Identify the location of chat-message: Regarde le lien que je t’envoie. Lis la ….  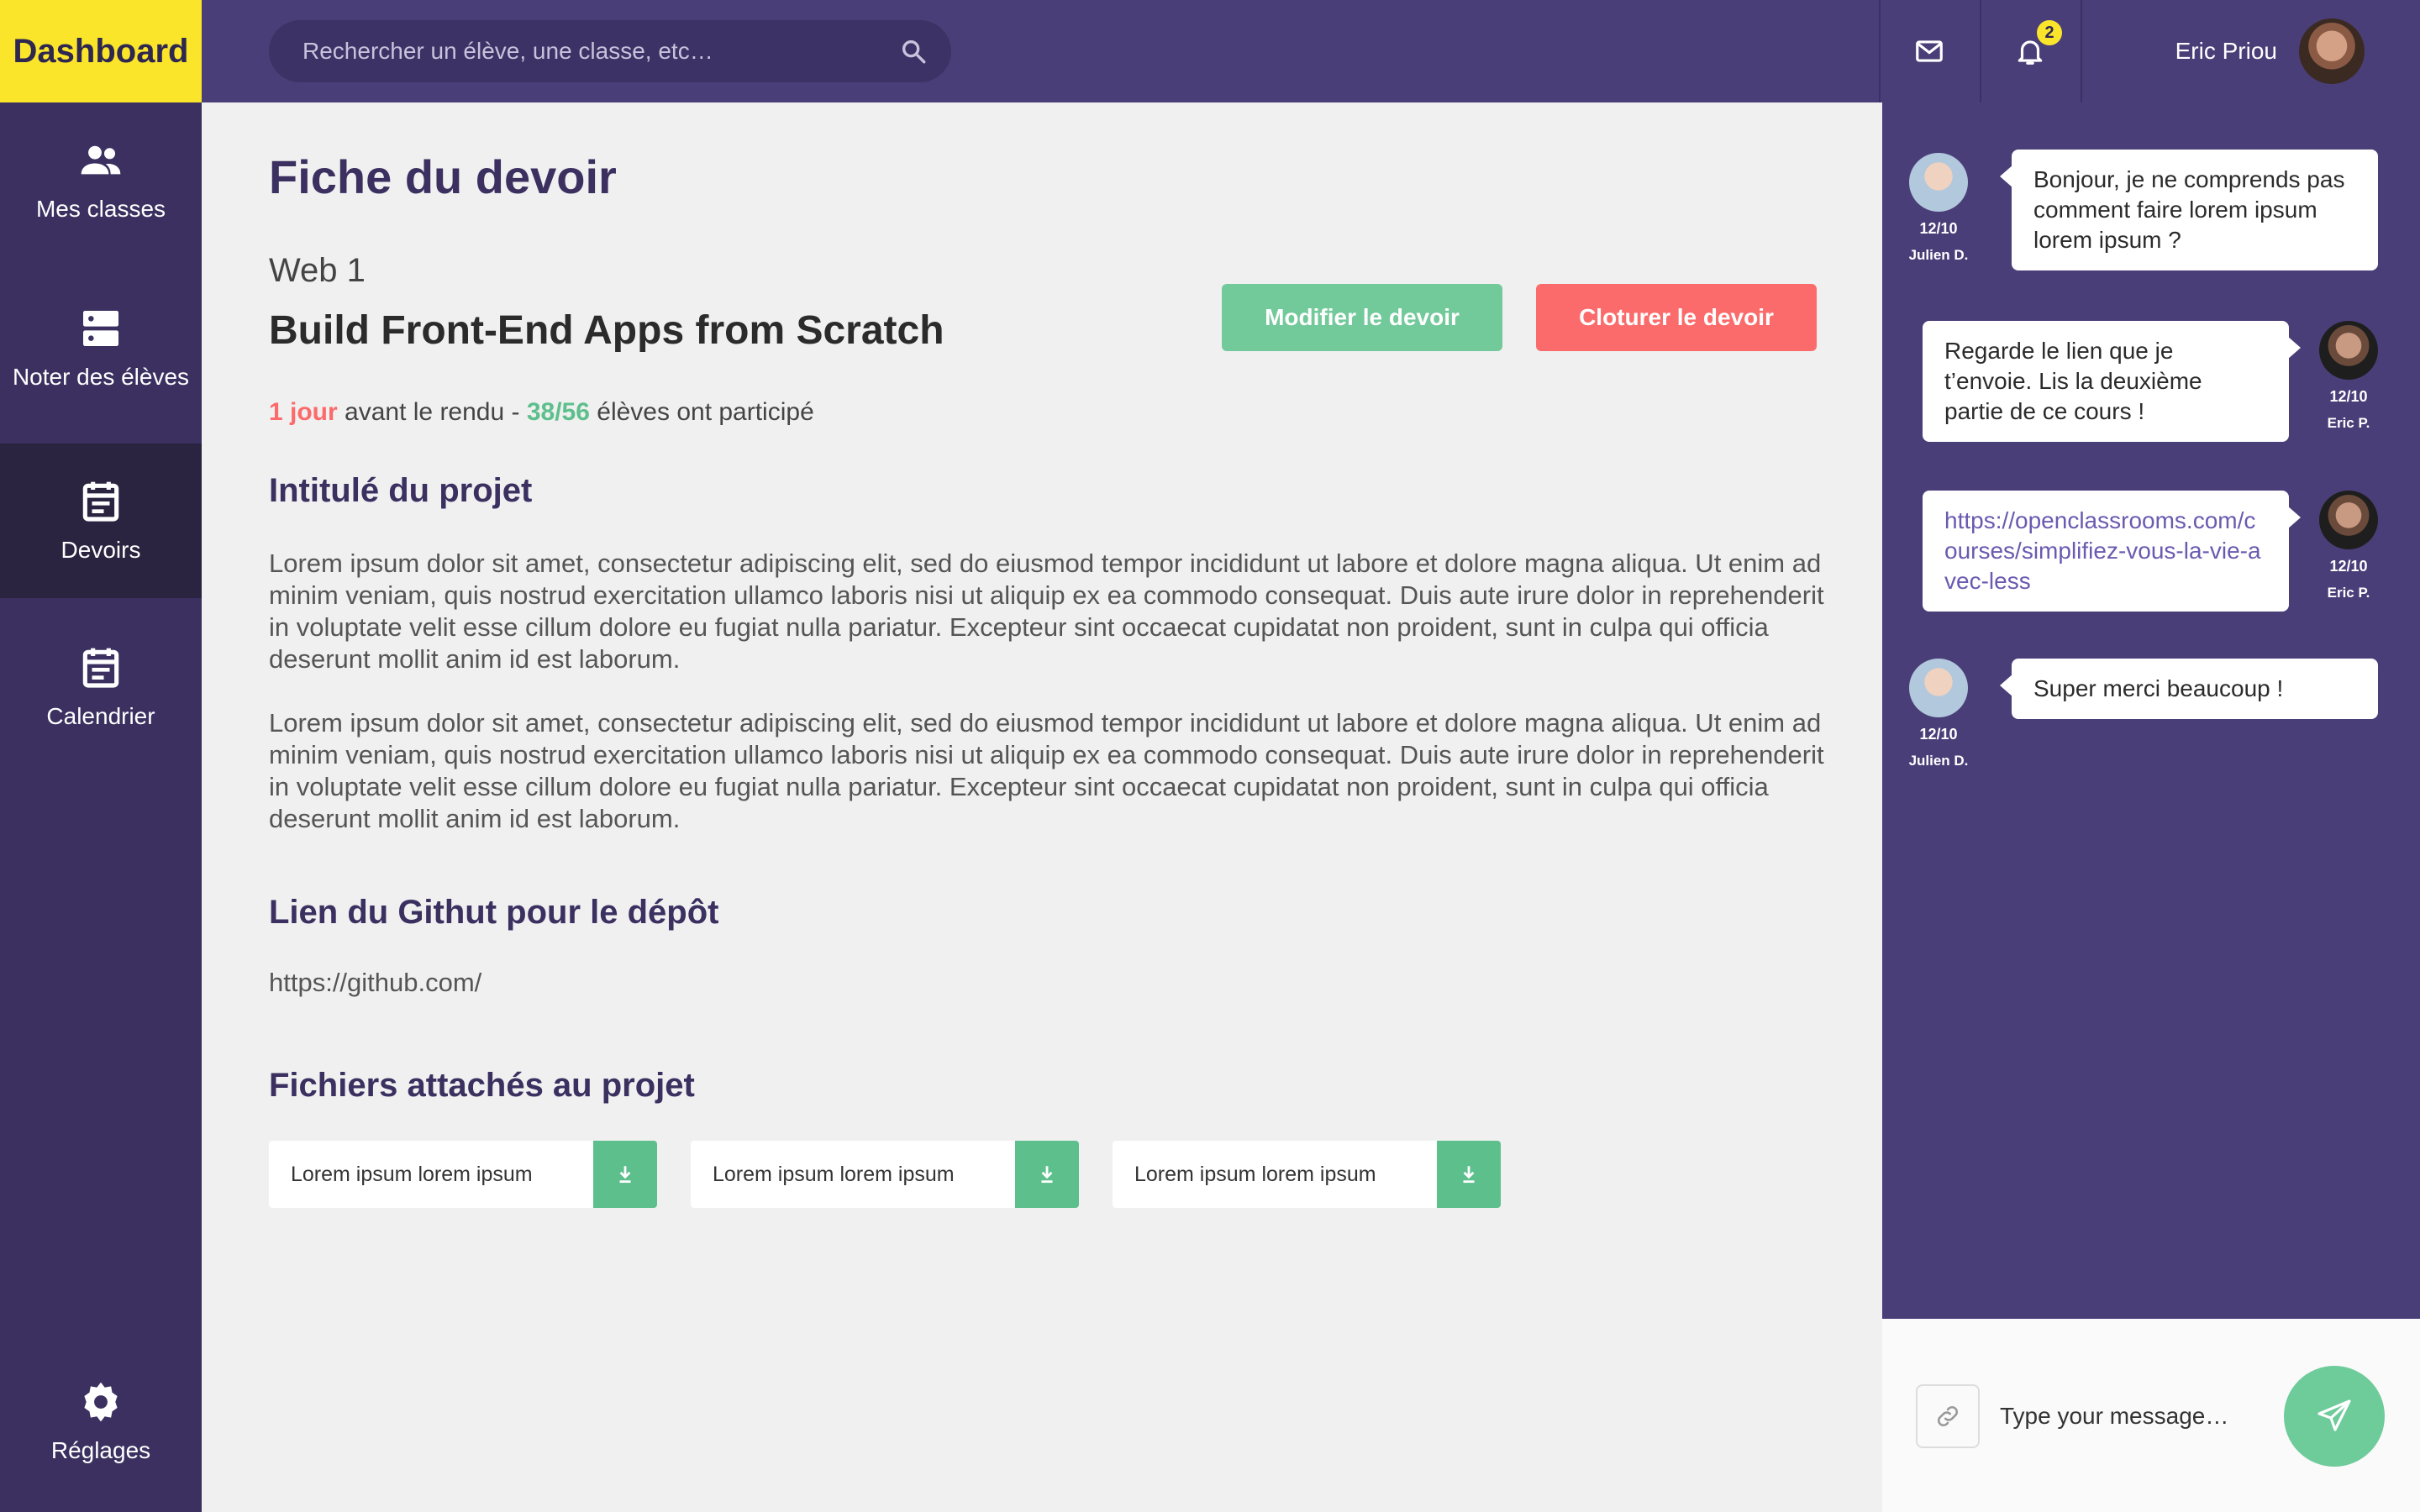
(2112, 381).